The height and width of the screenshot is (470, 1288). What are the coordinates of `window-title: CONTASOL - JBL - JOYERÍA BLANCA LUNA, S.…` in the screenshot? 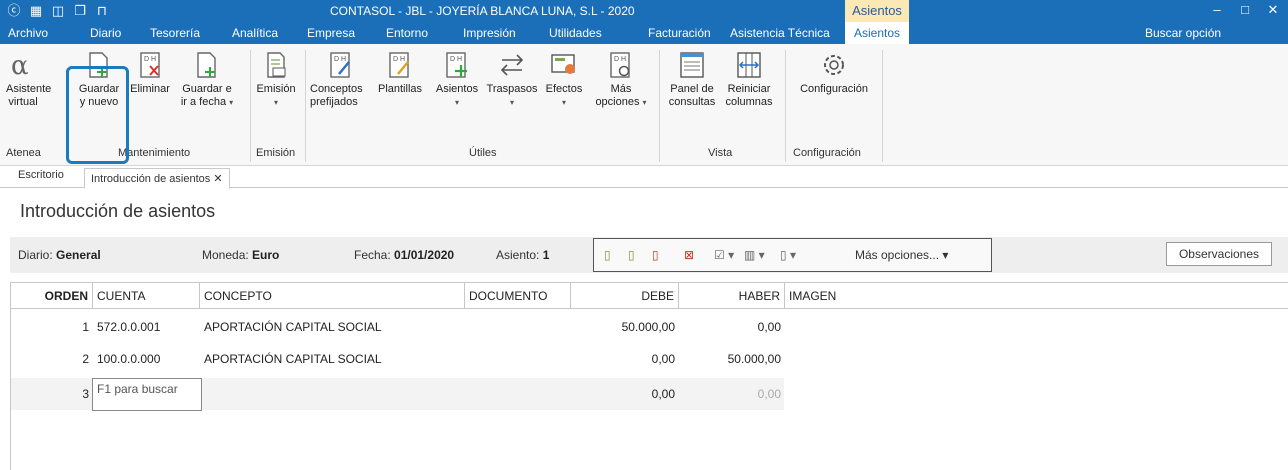 It's located at (482, 11).